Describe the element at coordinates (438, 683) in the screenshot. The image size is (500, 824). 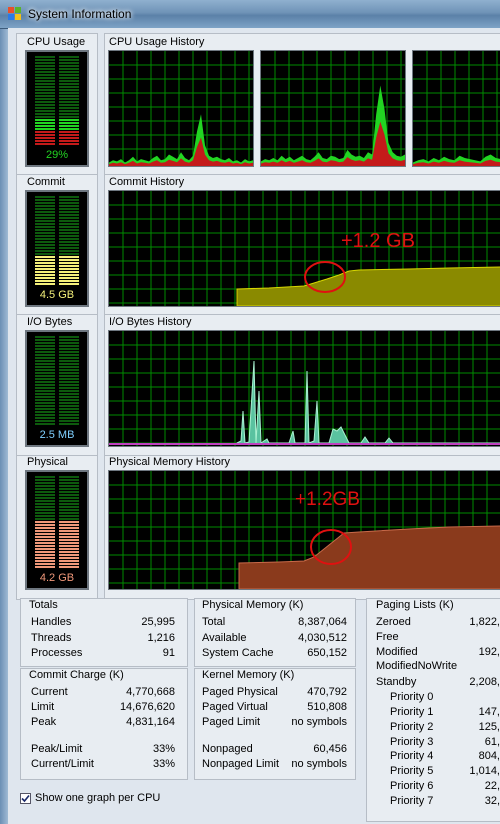
I see `paging-lists-row: Standby 2,208,` at that location.